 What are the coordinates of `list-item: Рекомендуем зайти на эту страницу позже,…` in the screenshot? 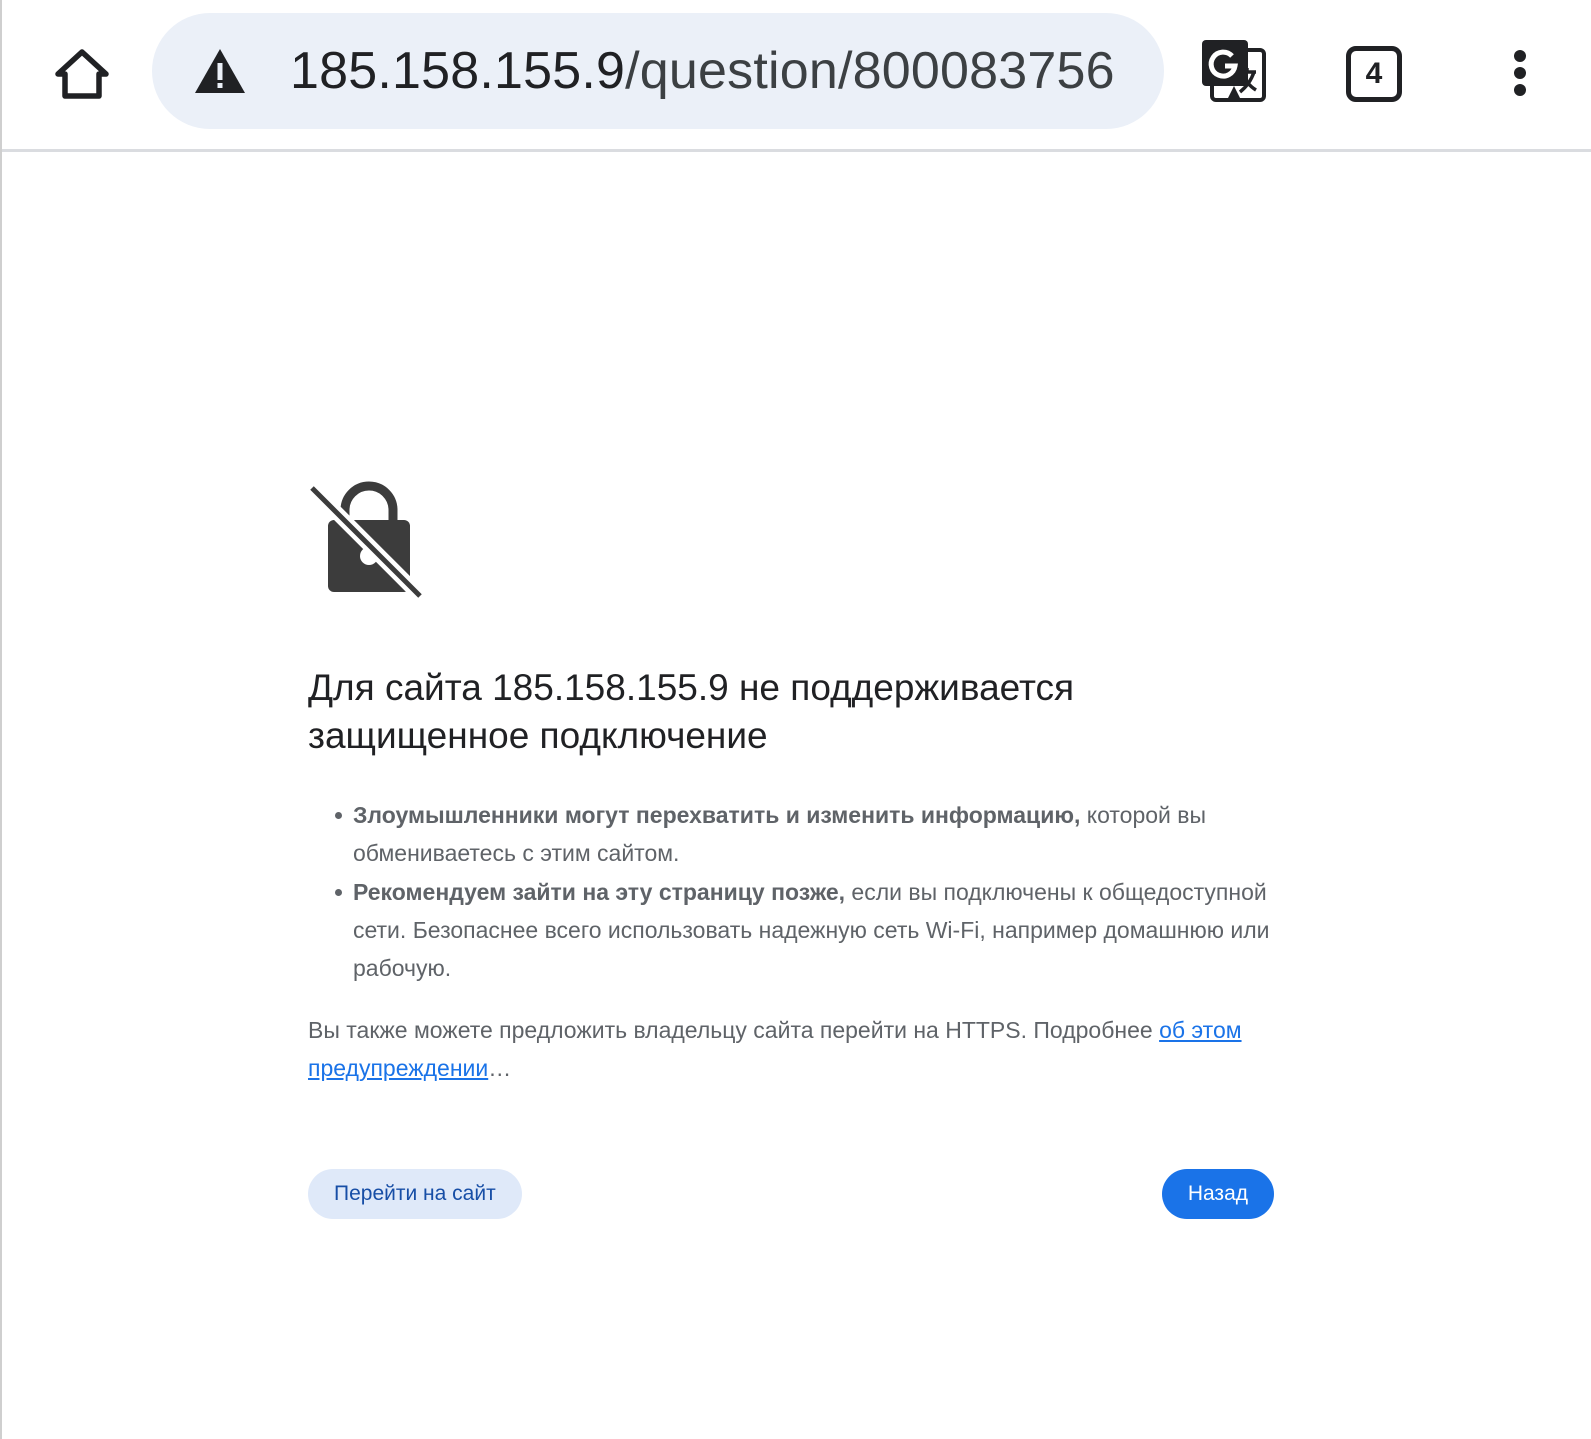 It's located at (804, 930).